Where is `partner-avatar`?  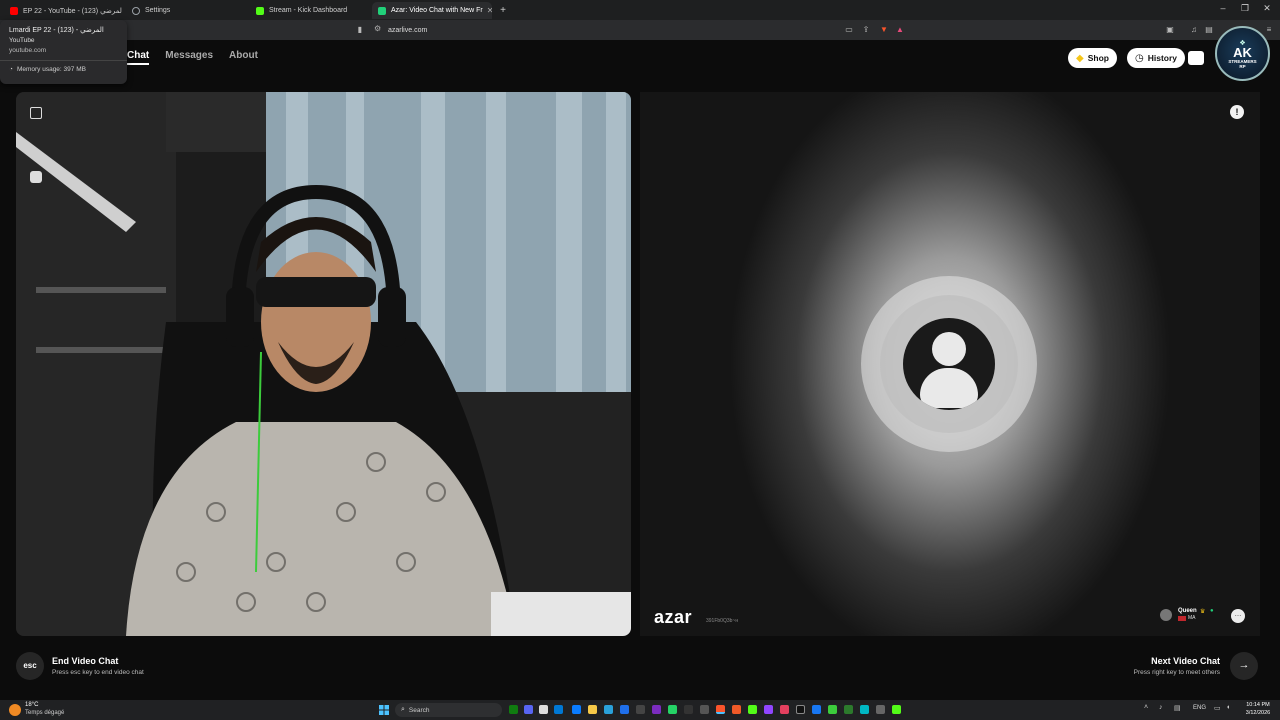
partner-avatar is located at coordinates (1166, 615).